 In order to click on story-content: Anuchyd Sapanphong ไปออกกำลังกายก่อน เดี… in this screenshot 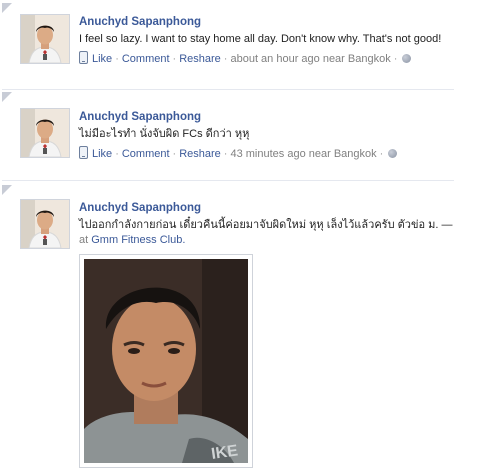, I will do `click(270, 224)`.